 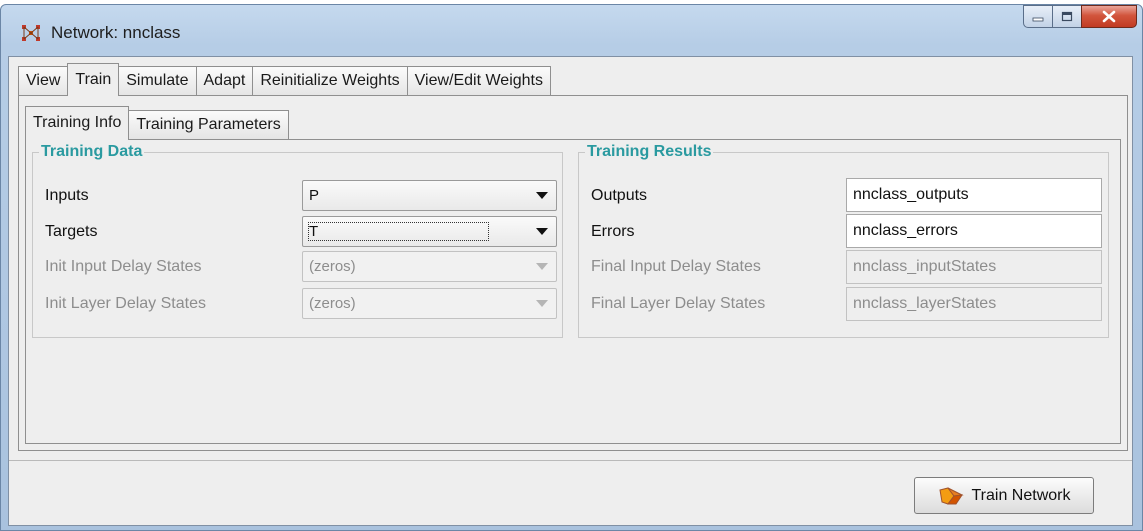 I want to click on maximize-button, so click(x=1067, y=16).